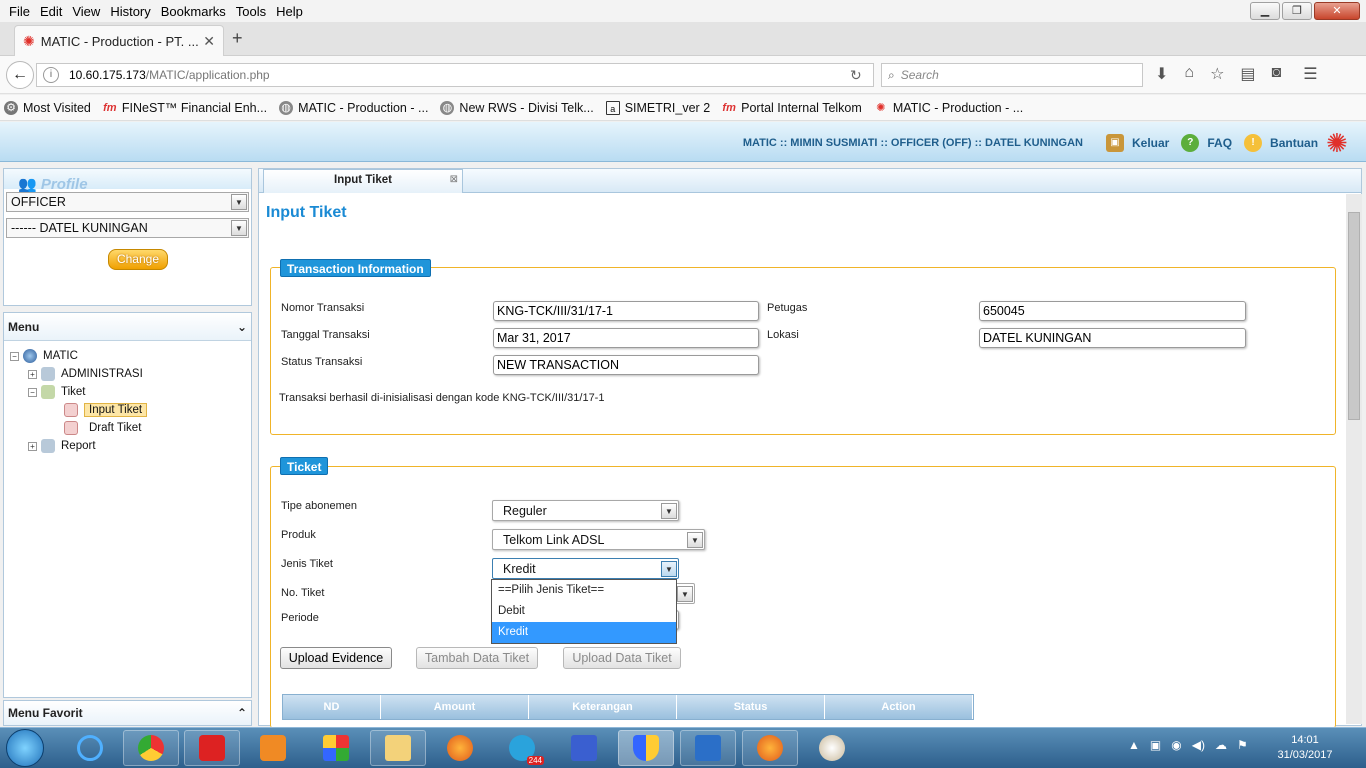  I want to click on menu-view: View, so click(86, 11).